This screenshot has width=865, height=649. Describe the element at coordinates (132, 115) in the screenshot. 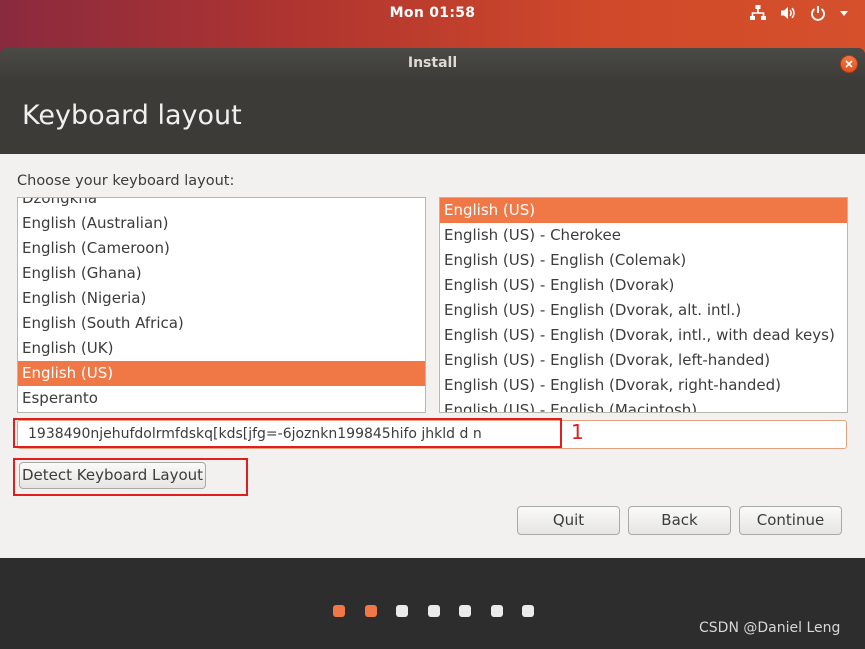

I see `page-title: Keyboard layout` at that location.